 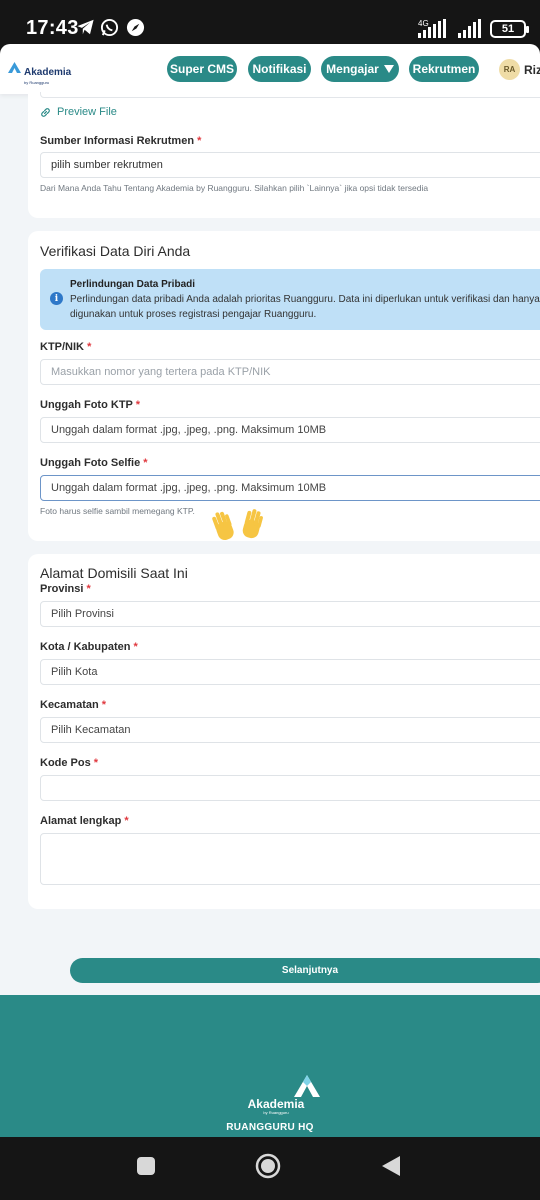 What do you see at coordinates (45, 112) in the screenshot?
I see `link-icon` at bounding box center [45, 112].